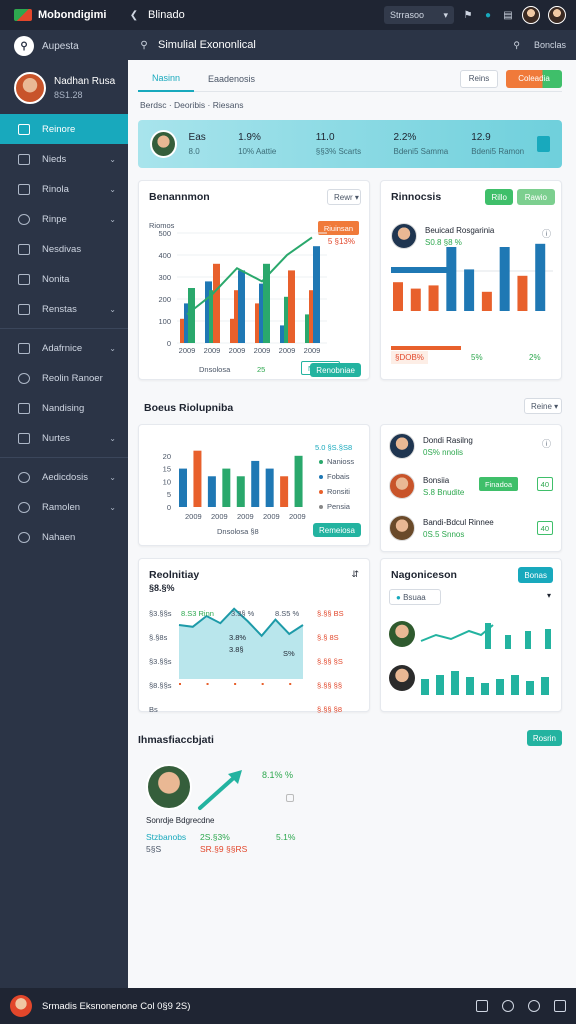 This screenshot has height=1024, width=576. I want to click on person-value: 0S.5 Snnos, so click(444, 534).